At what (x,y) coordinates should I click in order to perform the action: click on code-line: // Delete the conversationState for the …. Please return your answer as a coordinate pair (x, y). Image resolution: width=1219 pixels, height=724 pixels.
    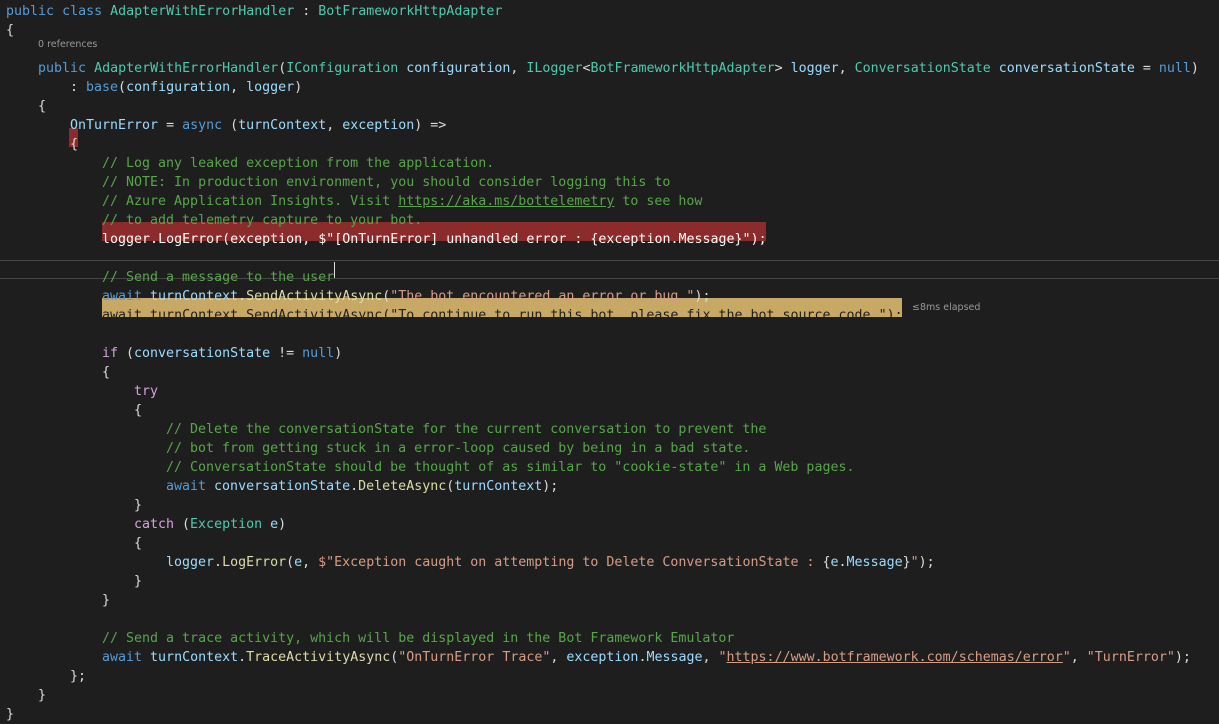
    Looking at the image, I should click on (466, 429).